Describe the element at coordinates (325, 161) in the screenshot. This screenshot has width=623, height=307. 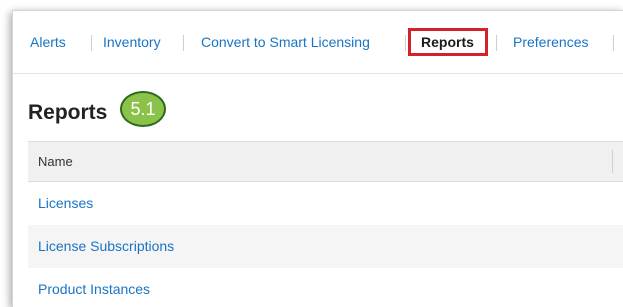
I see `table-header: Name` at that location.